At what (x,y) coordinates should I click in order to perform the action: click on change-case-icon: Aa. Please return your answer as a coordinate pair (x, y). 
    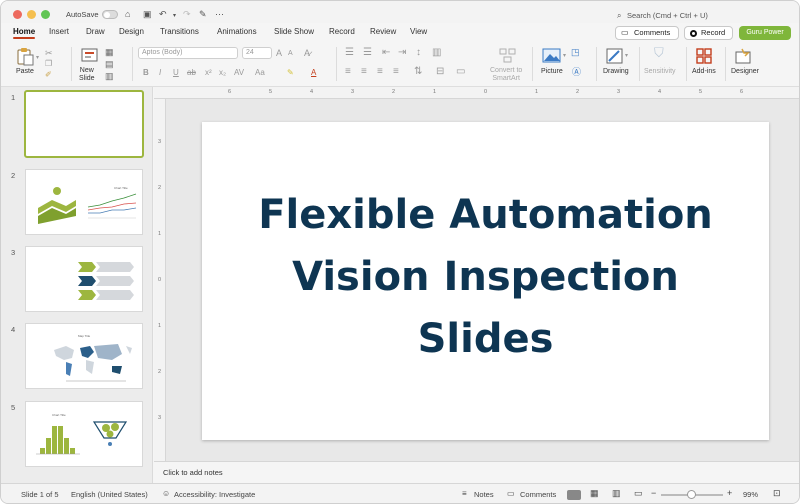
    Looking at the image, I should click on (260, 72).